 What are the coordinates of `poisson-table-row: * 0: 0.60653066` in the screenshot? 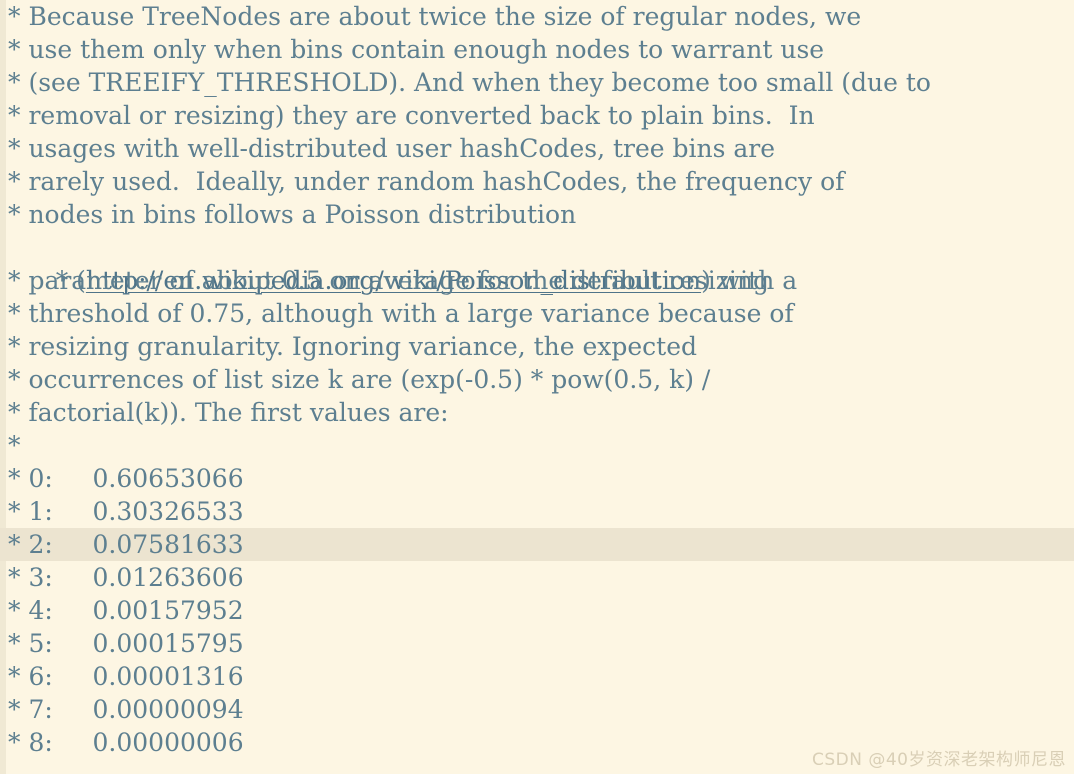 It's located at (537, 478).